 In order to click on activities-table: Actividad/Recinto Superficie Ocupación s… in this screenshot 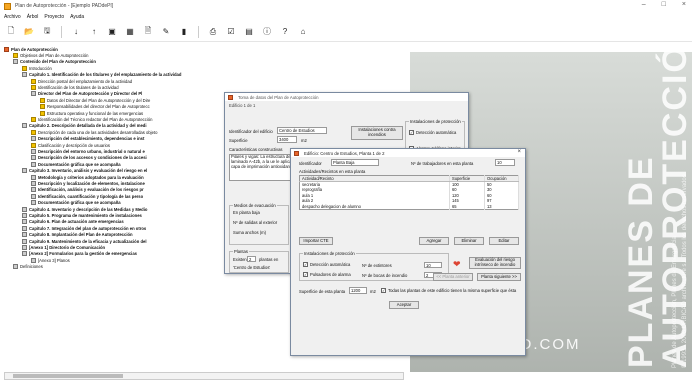, I will do `click(409, 192)`.